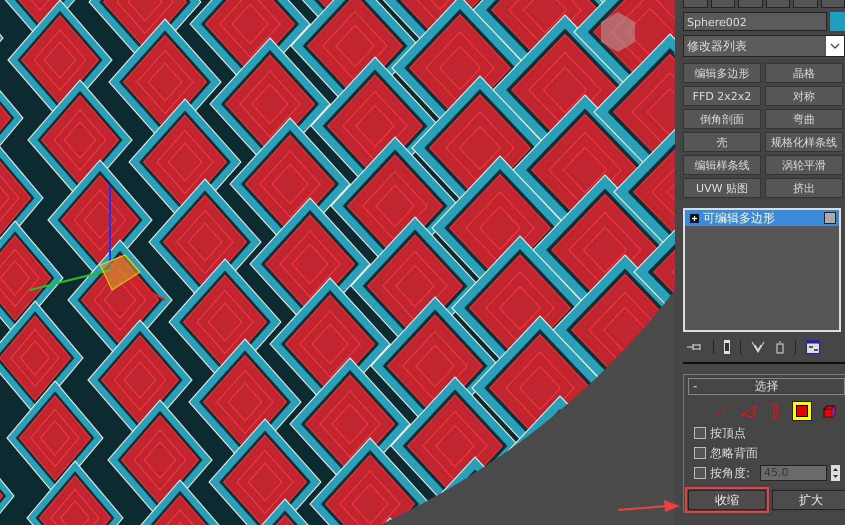  What do you see at coordinates (695, 347) in the screenshot?
I see `pin-icon` at bounding box center [695, 347].